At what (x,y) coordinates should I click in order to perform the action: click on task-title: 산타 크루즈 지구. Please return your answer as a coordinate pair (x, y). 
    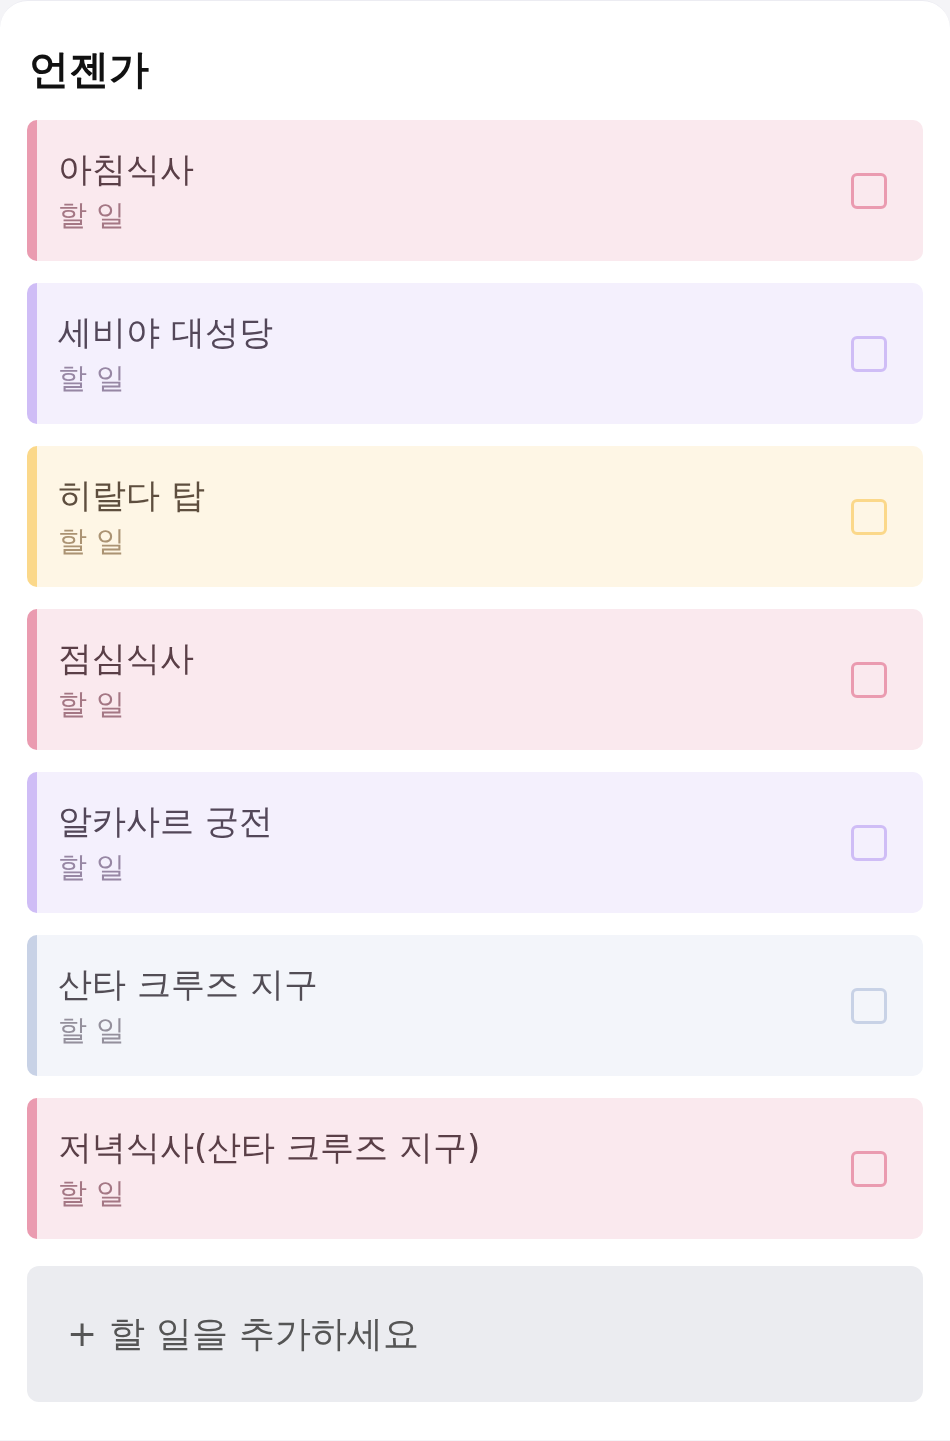
    Looking at the image, I should click on (188, 984).